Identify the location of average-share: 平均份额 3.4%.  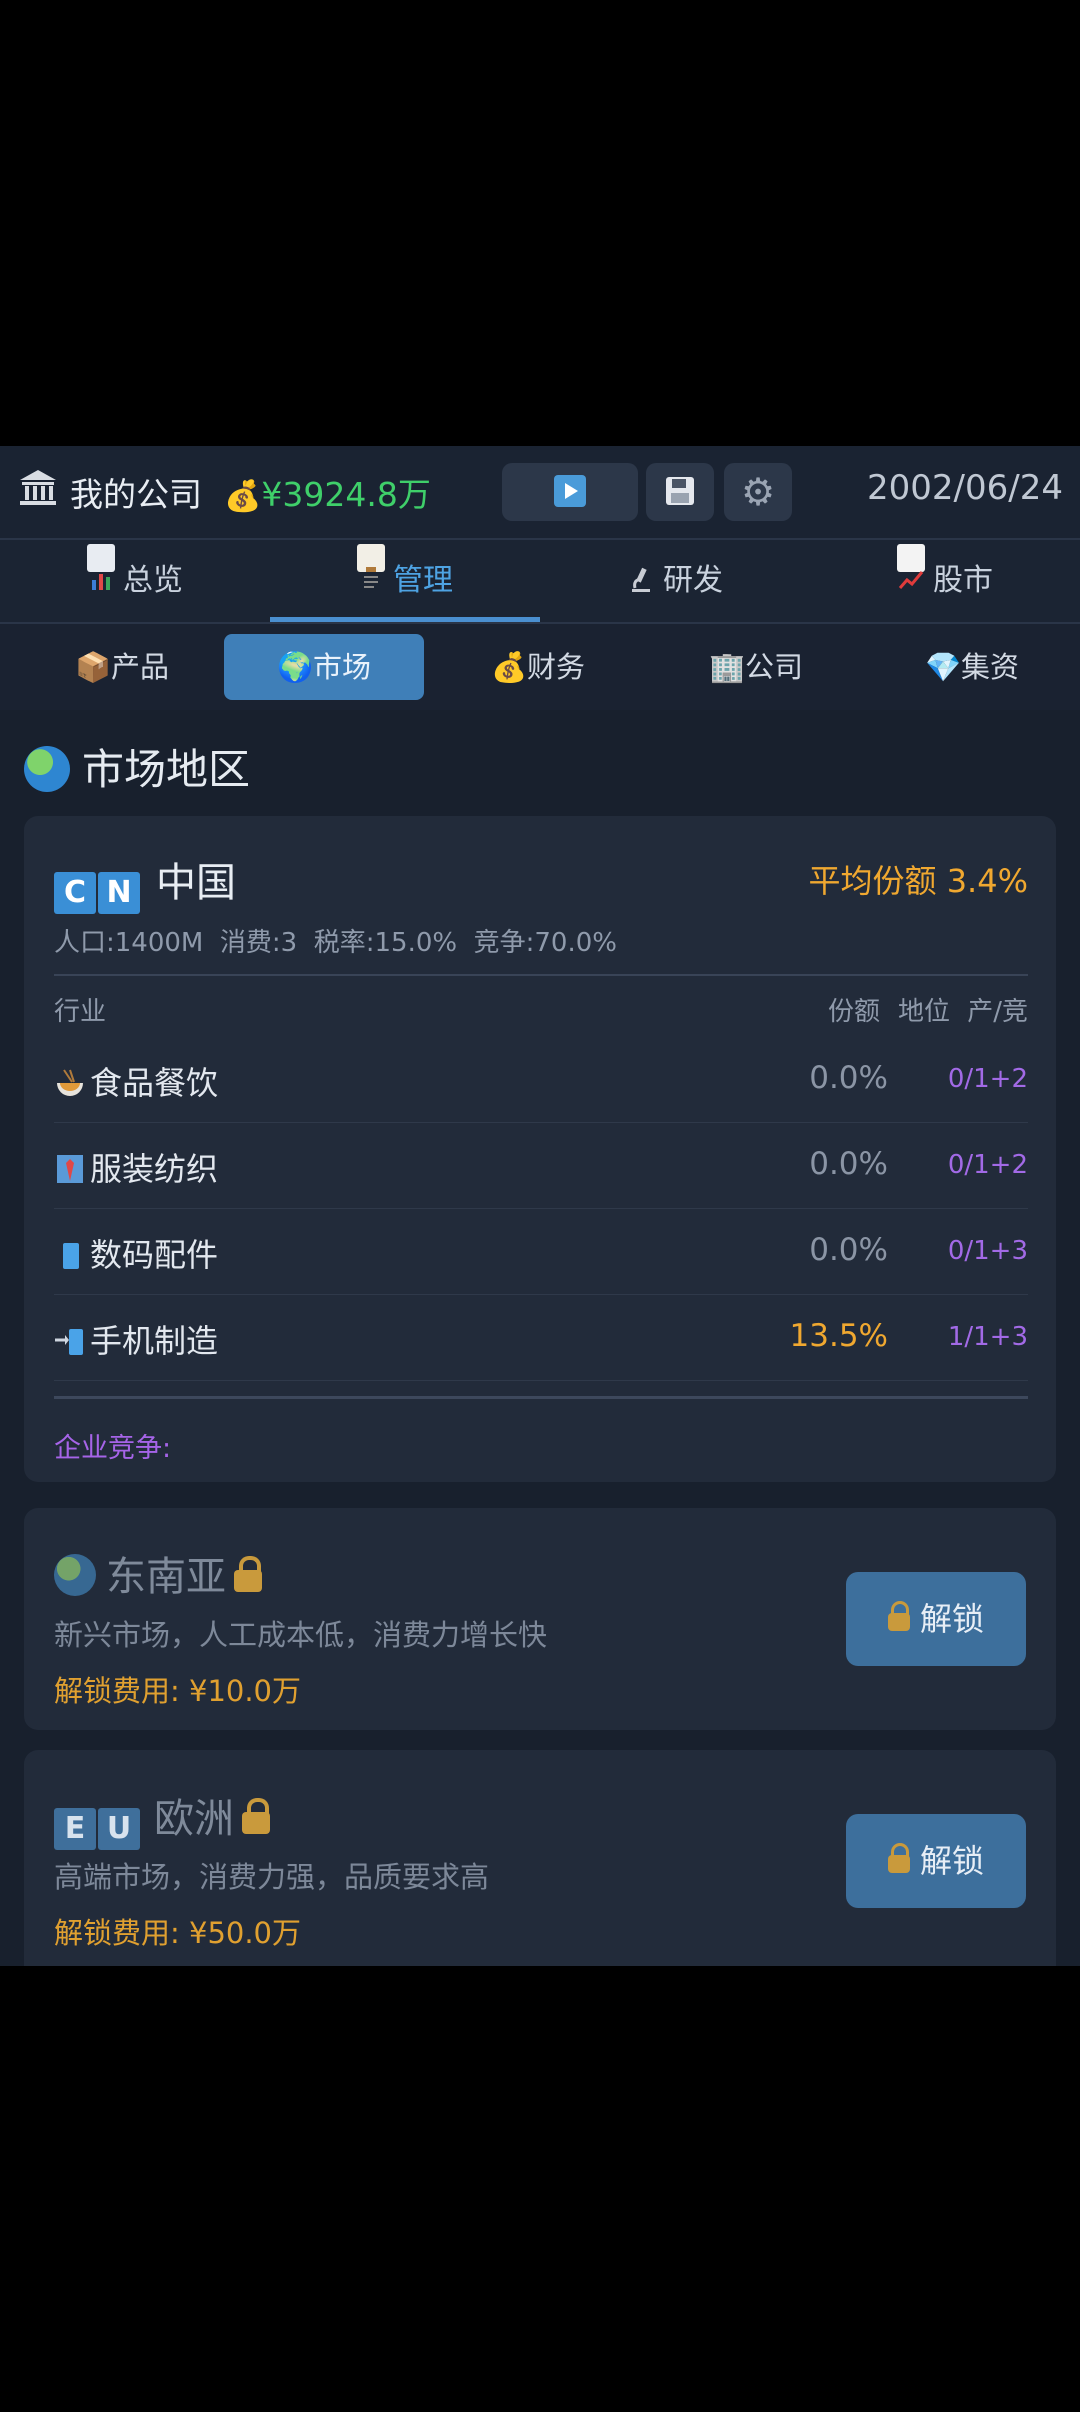
(918, 881).